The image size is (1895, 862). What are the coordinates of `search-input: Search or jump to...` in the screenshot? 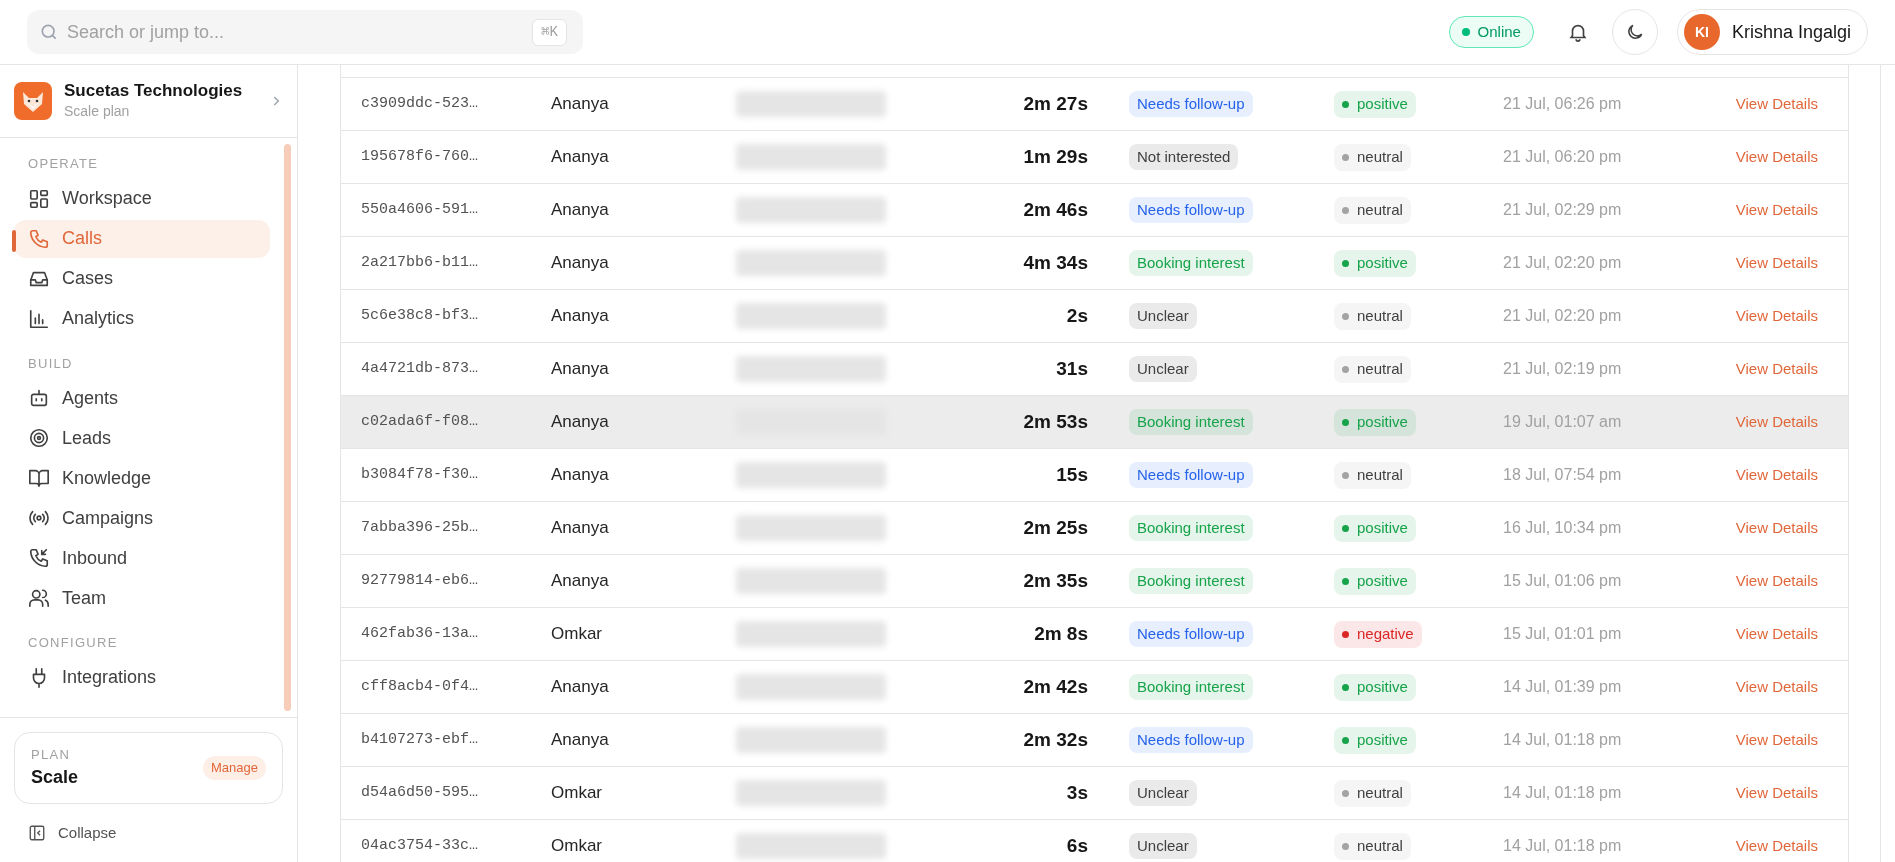 It's located at (296, 32).